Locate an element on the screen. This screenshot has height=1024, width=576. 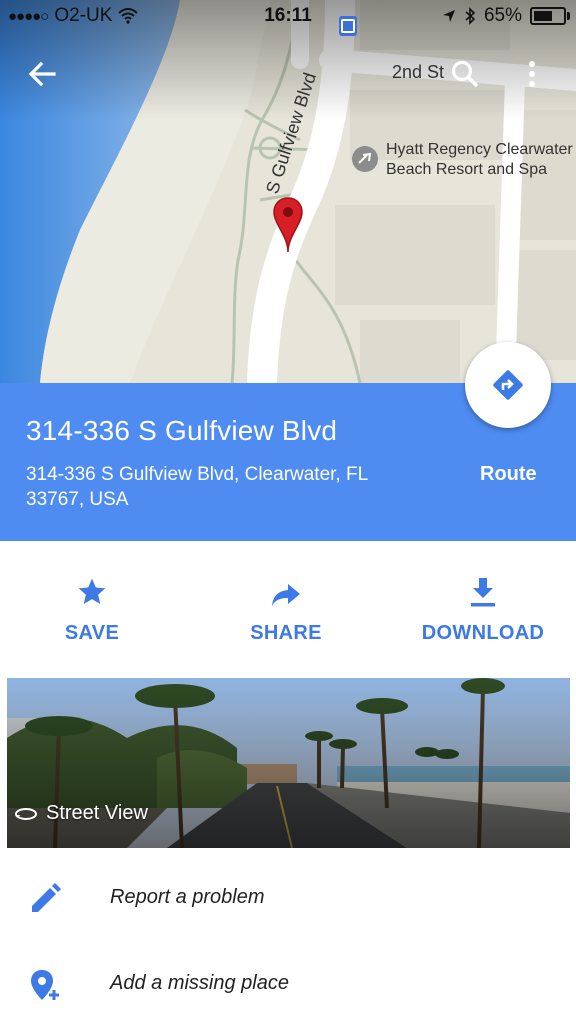
download-button: DOWNLOAD is located at coordinates (482, 610).